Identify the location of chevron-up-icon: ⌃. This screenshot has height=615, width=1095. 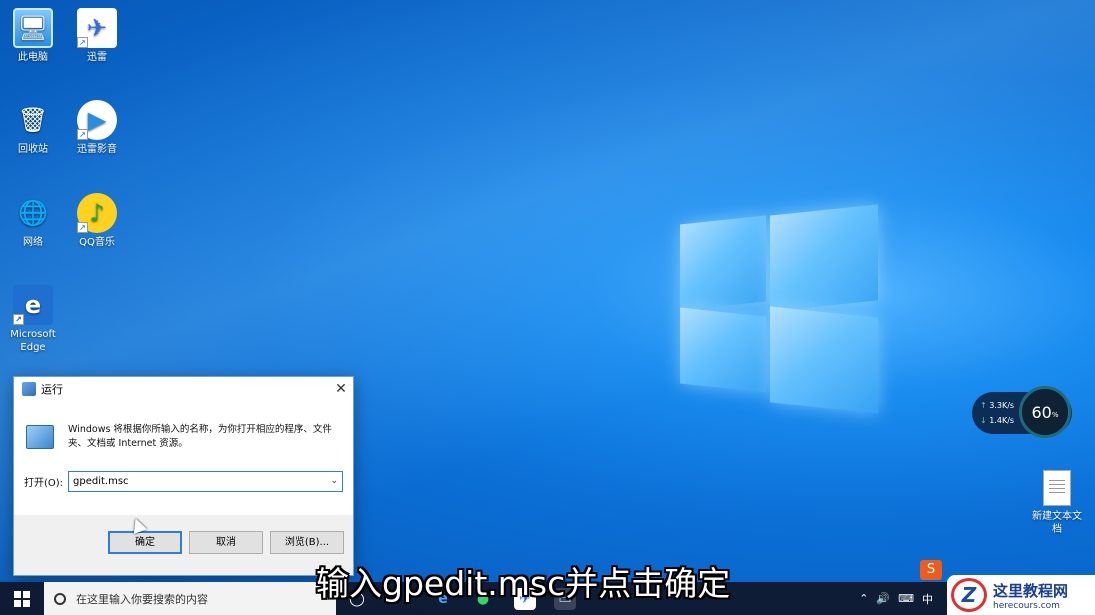
(863, 598).